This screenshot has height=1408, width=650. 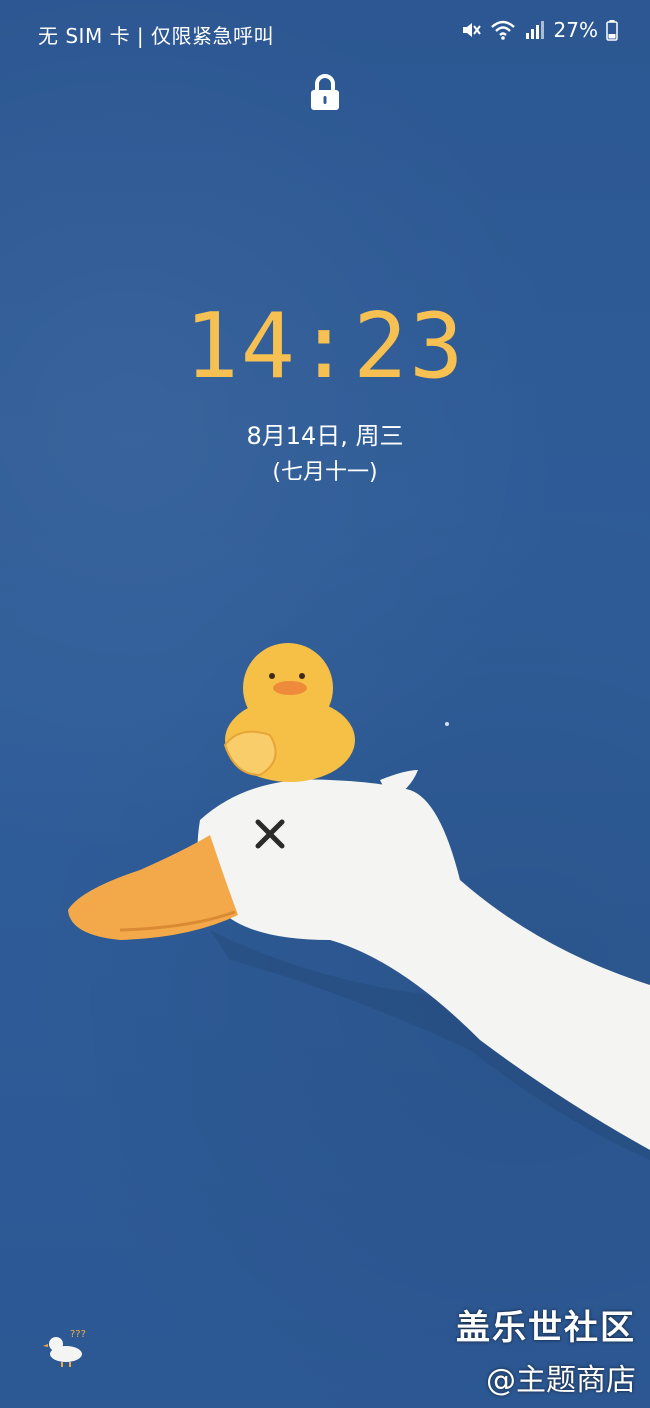 I want to click on watermark-theme-store: @主题商店, so click(x=561, y=1380).